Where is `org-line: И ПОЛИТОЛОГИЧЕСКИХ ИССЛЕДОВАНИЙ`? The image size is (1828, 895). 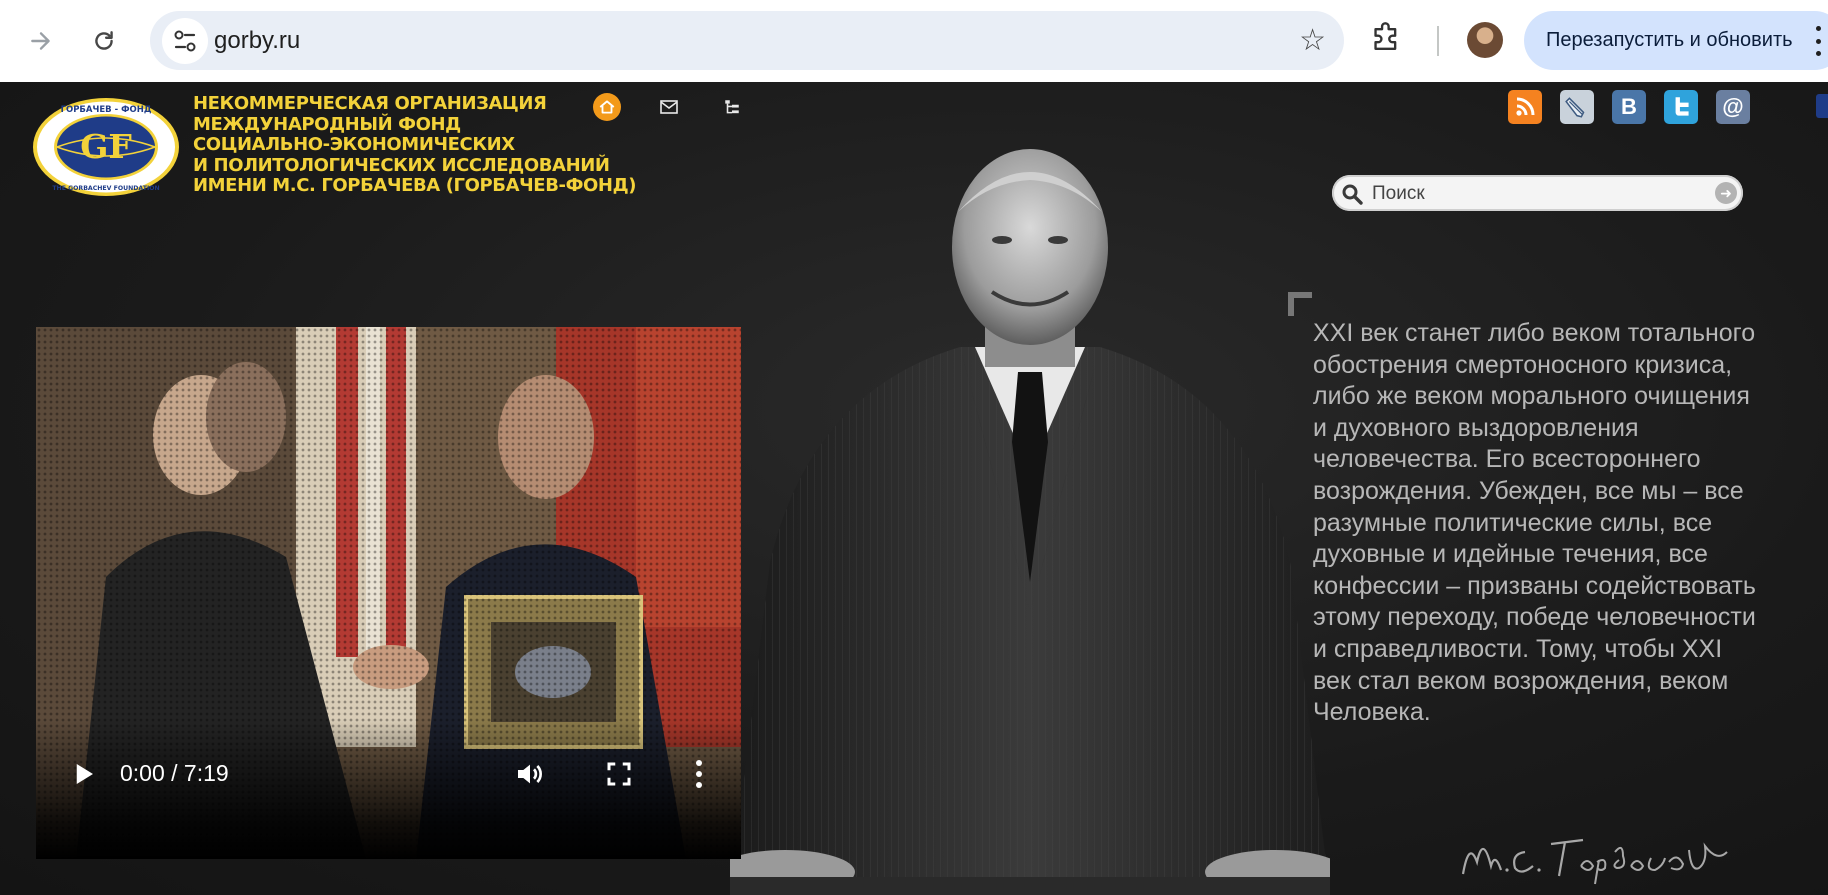 org-line: И ПОЛИТОЛОГИЧЕСКИХ ИССЛЕДОВАНИЙ is located at coordinates (401, 165).